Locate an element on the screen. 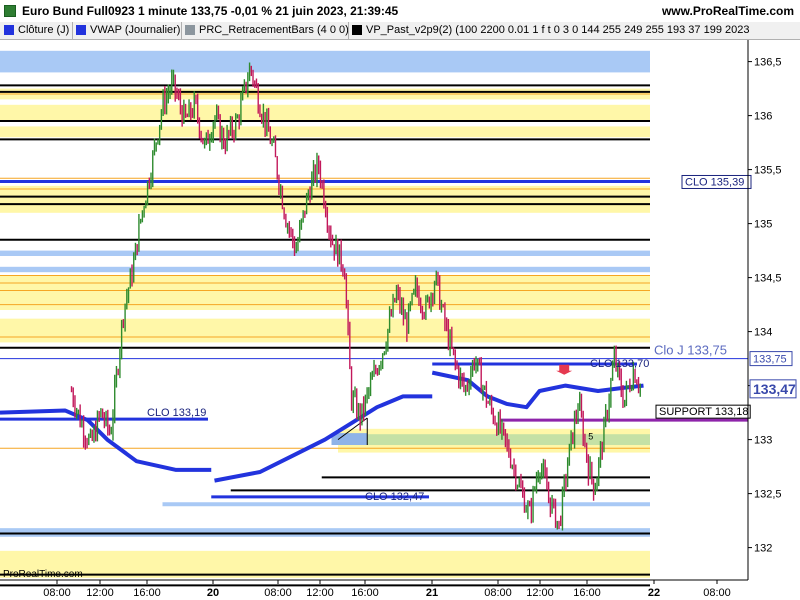  legend-item-vwap: VWAP (Journalier) is located at coordinates (128, 30).